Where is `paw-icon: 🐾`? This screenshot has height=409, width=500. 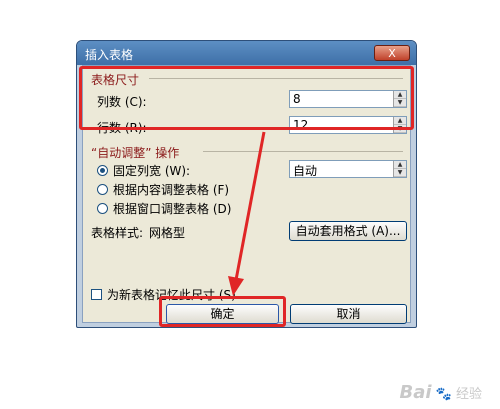 paw-icon: 🐾 is located at coordinates (443, 394).